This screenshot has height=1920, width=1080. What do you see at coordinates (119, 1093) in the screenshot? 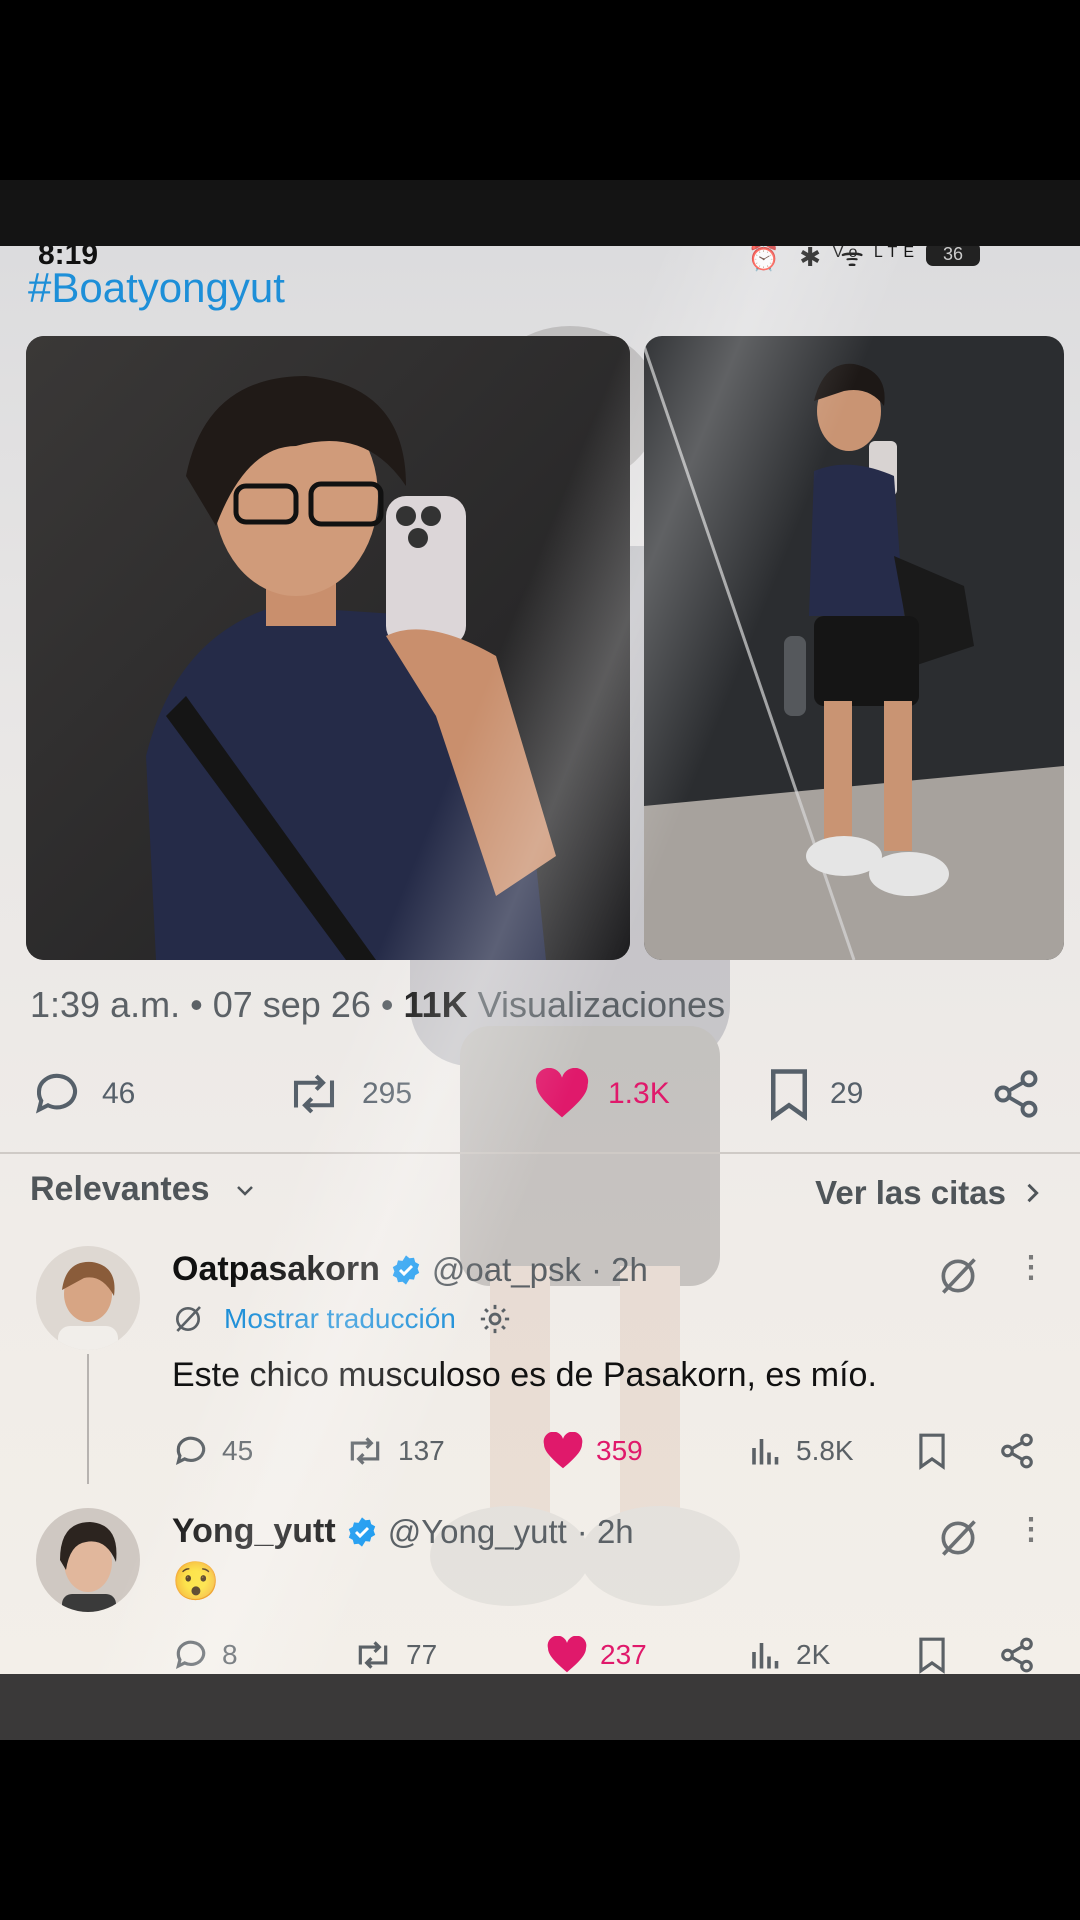
I see `reply-count: 46` at bounding box center [119, 1093].